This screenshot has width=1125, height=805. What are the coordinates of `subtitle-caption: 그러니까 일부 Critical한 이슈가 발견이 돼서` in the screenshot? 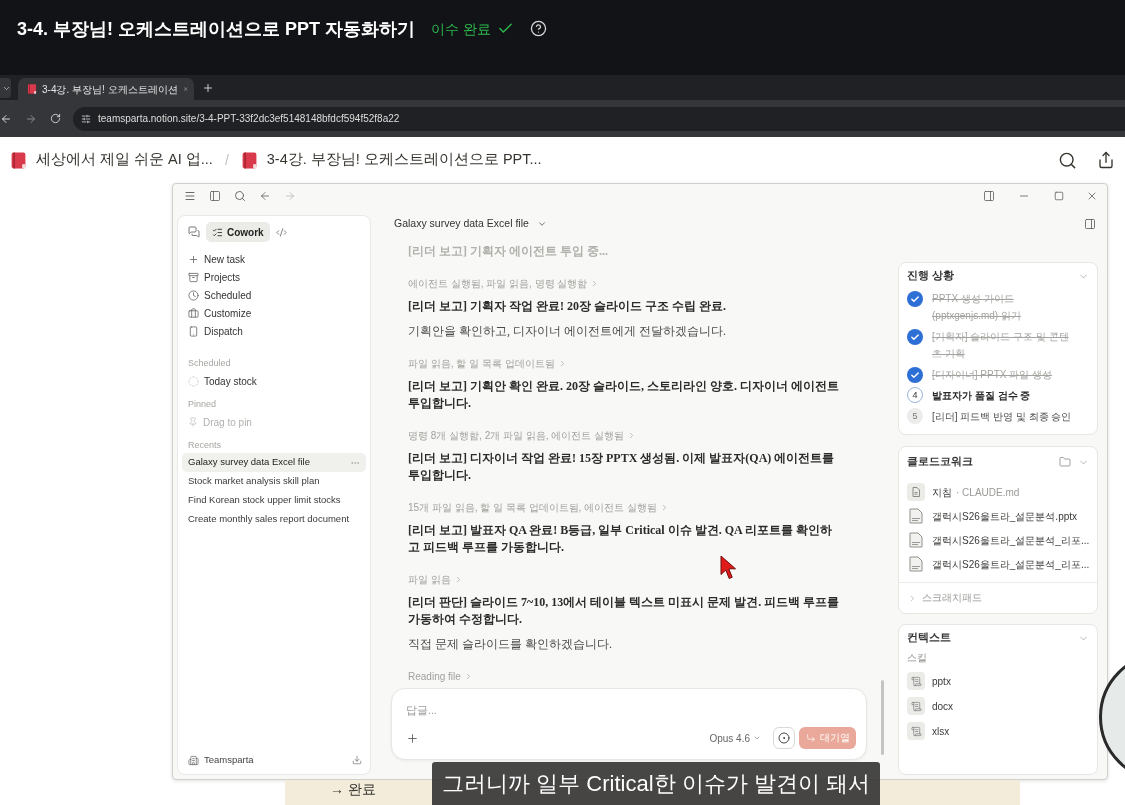 It's located at (656, 783).